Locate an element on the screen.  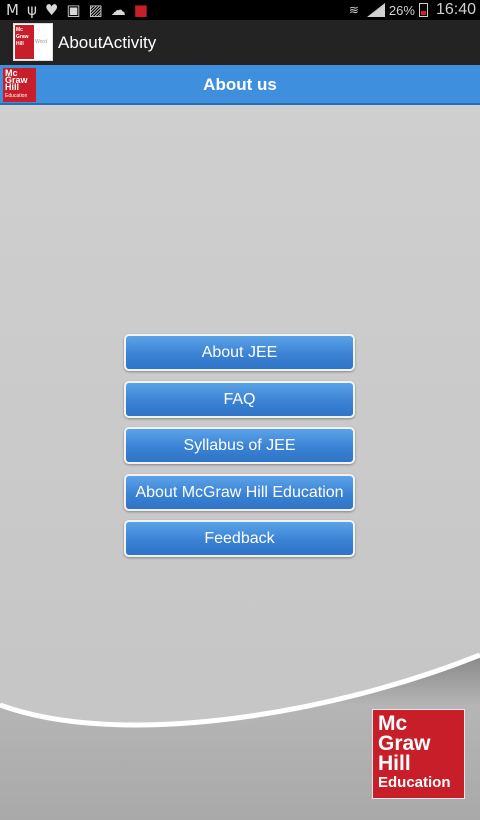
about-jee-button: About JEE is located at coordinates (239, 352).